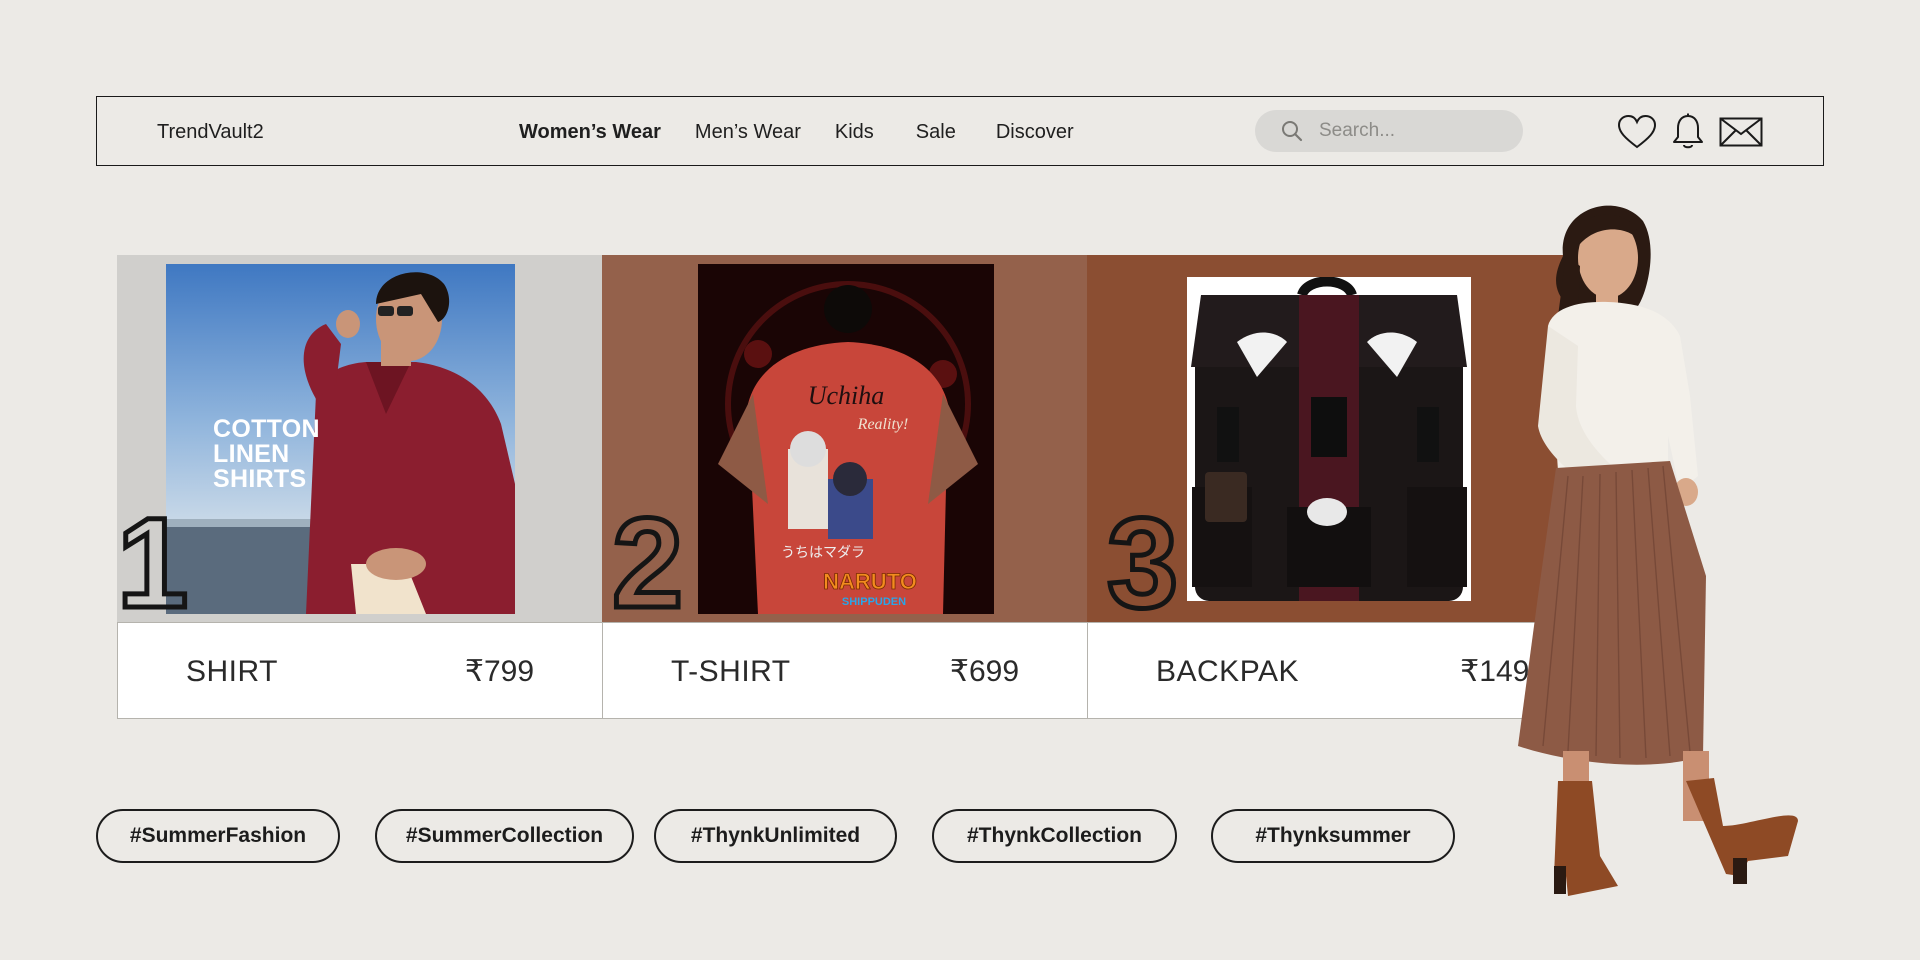 The image size is (1920, 960). I want to click on product-image-panel: 3, so click(1330, 438).